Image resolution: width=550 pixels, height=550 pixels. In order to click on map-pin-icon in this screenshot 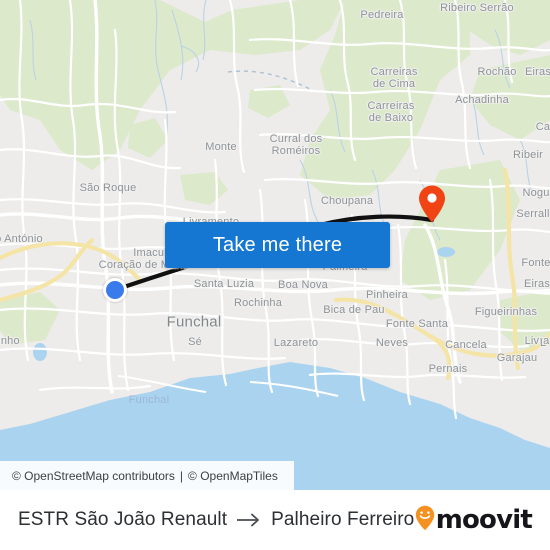, I will do `click(432, 204)`.